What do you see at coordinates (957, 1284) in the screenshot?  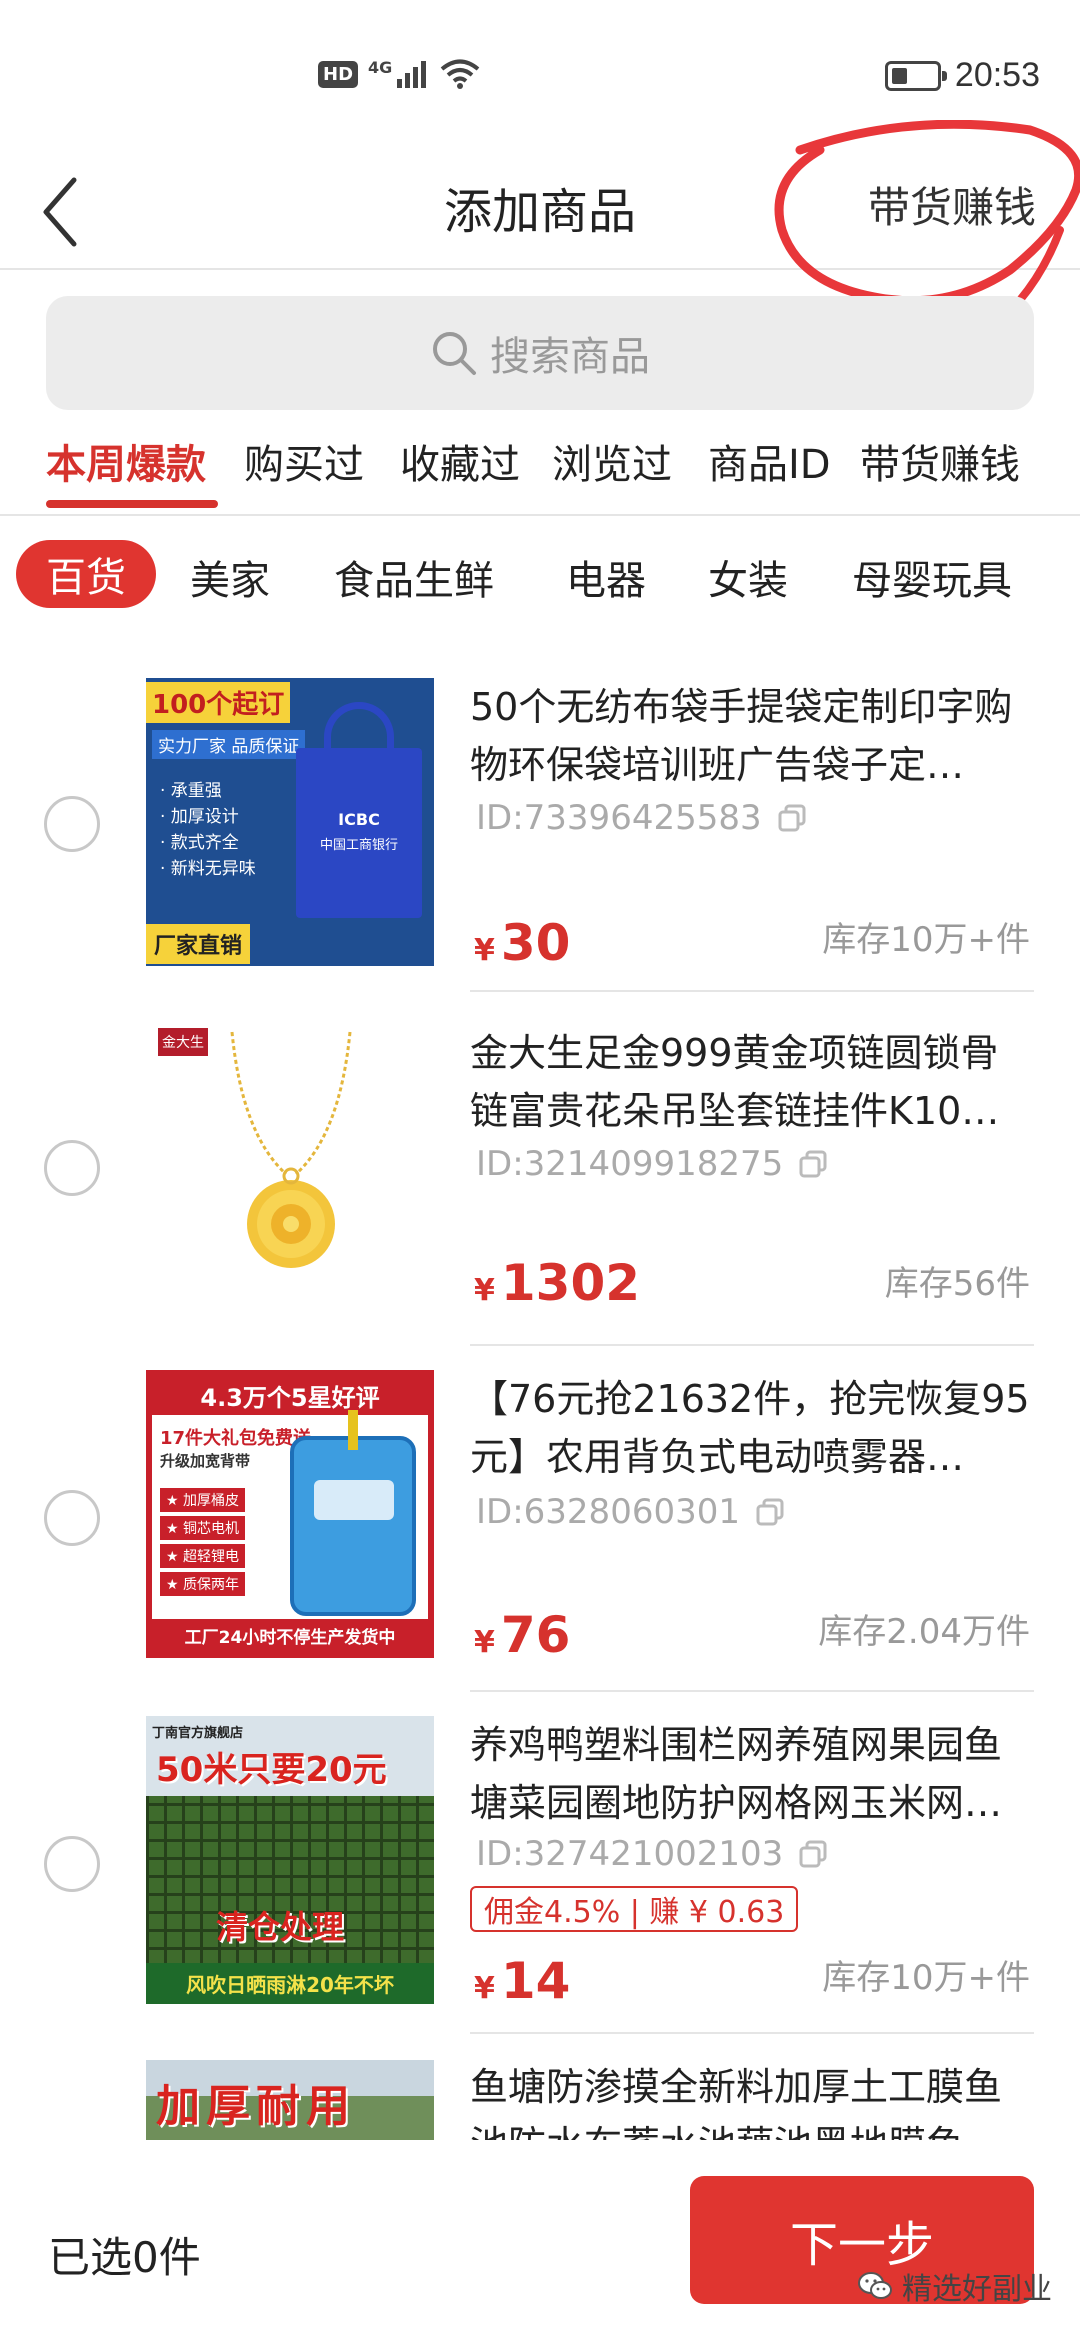 I see `stock-text: 库存56件` at bounding box center [957, 1284].